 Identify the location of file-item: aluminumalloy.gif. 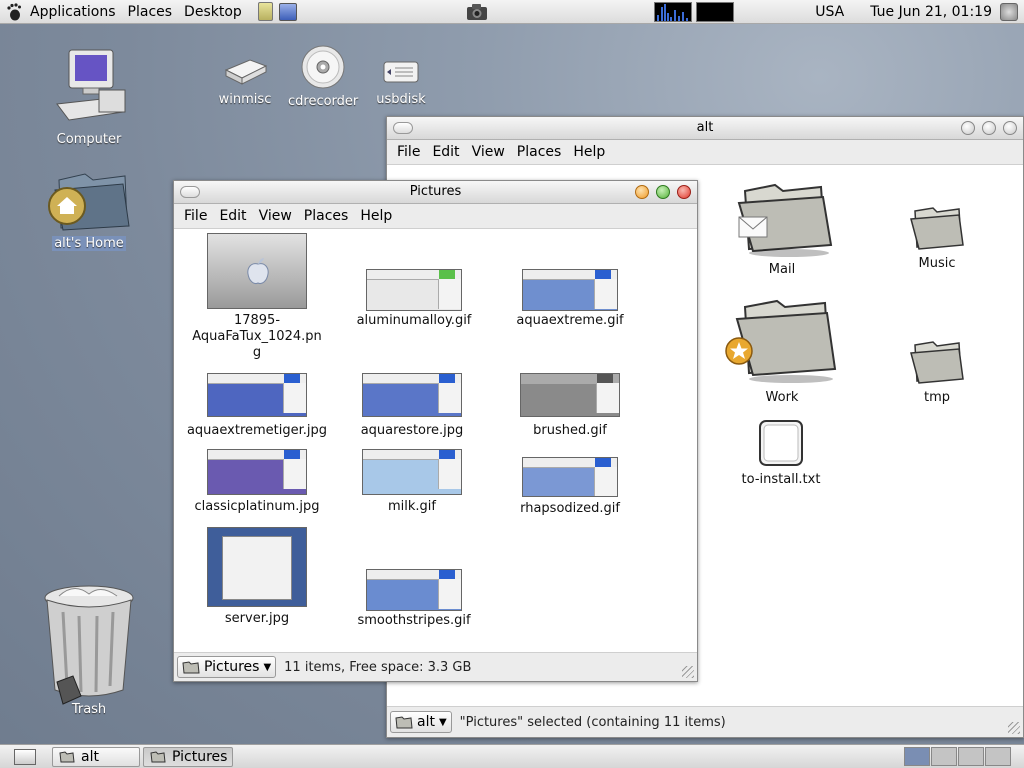
(414, 299).